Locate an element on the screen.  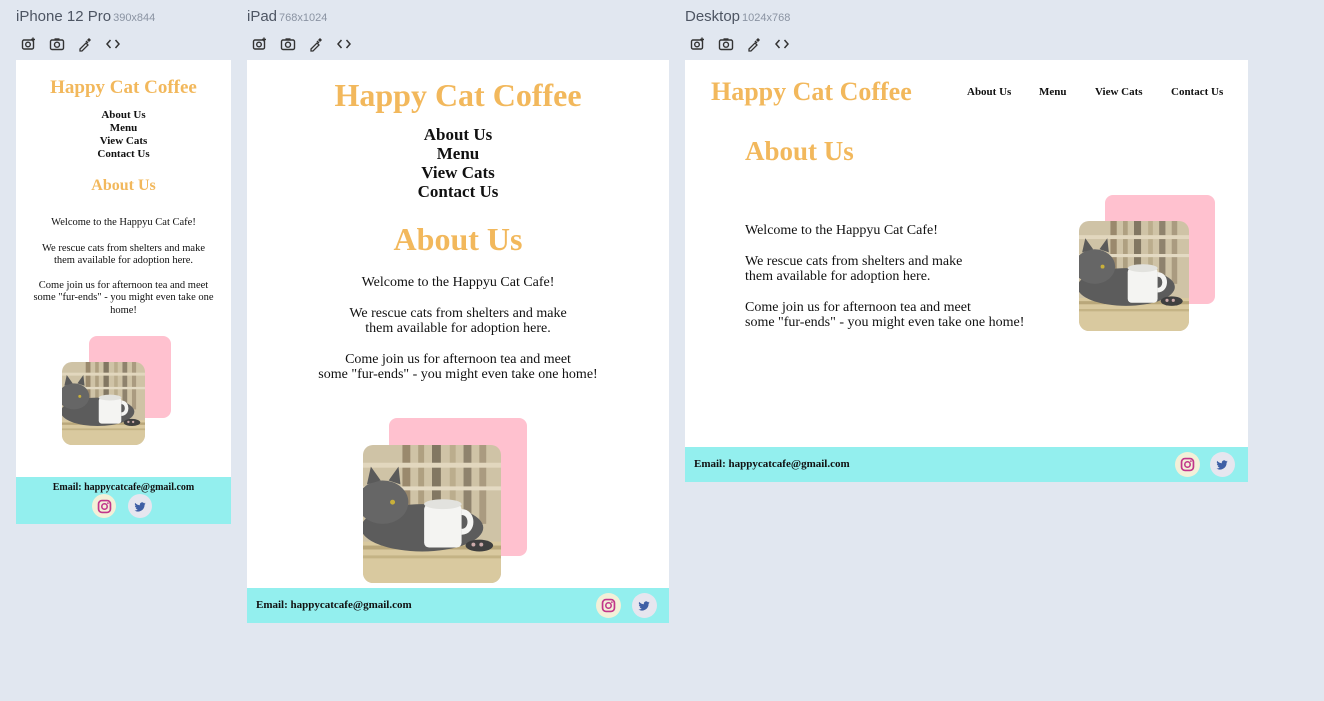
device-size: 390x844 is located at coordinates (134, 18).